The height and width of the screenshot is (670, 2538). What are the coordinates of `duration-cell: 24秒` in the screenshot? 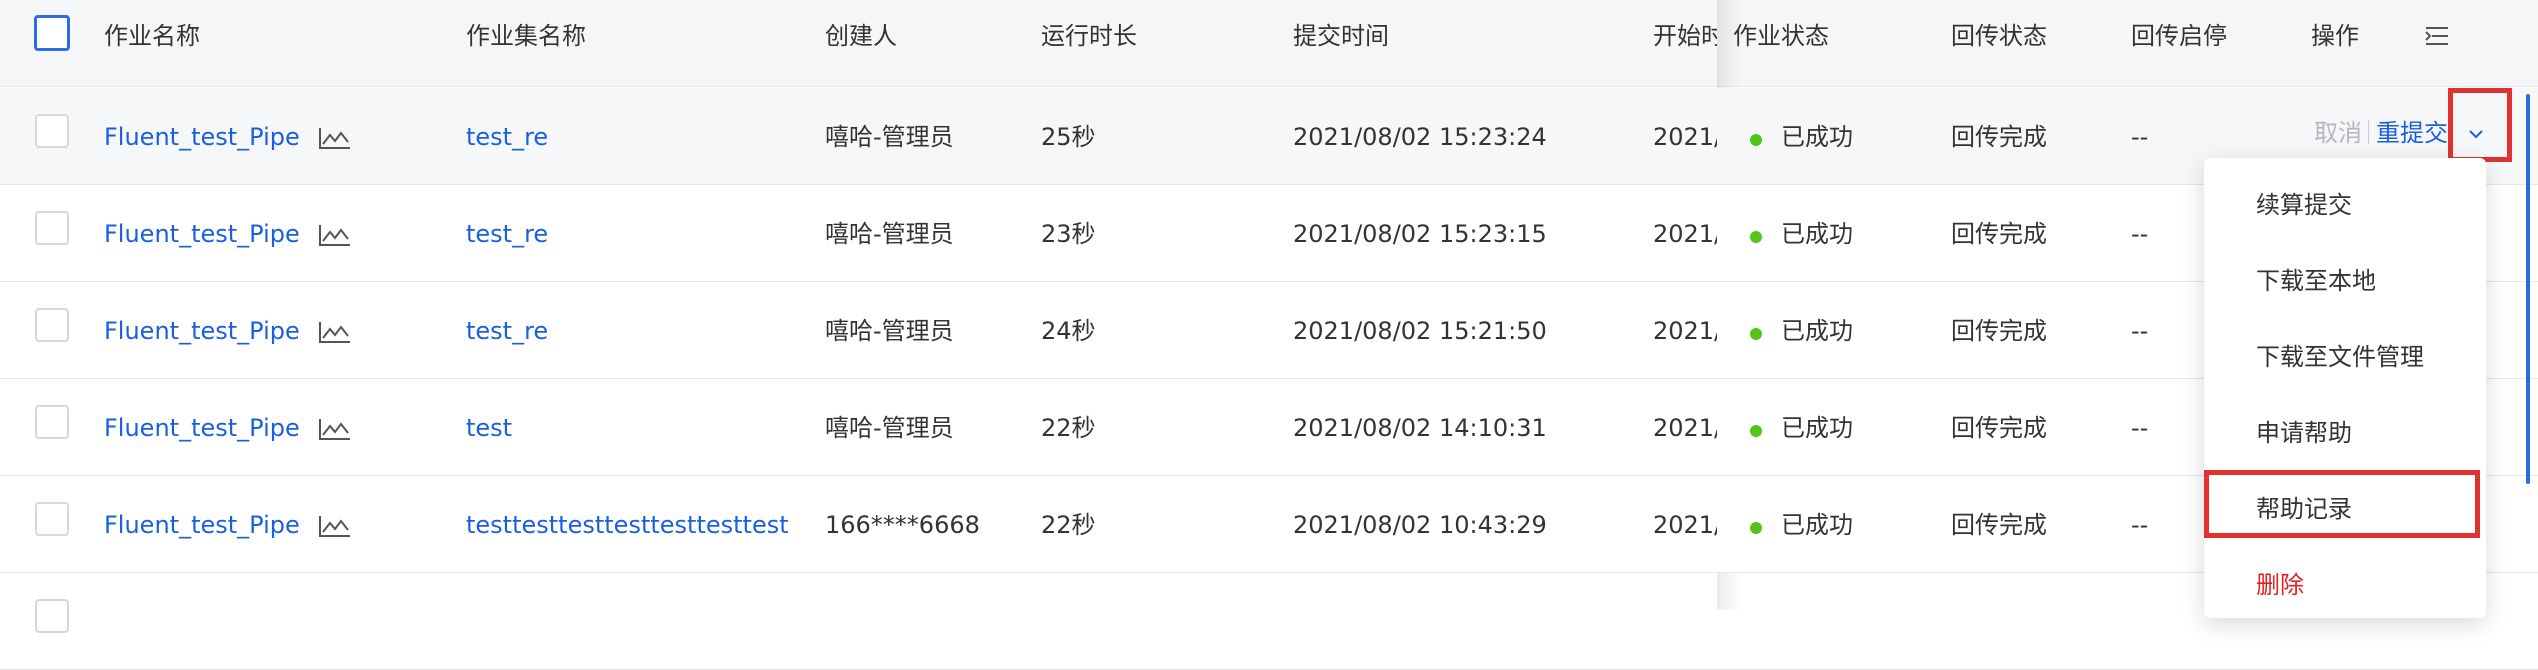 It's located at (1068, 331).